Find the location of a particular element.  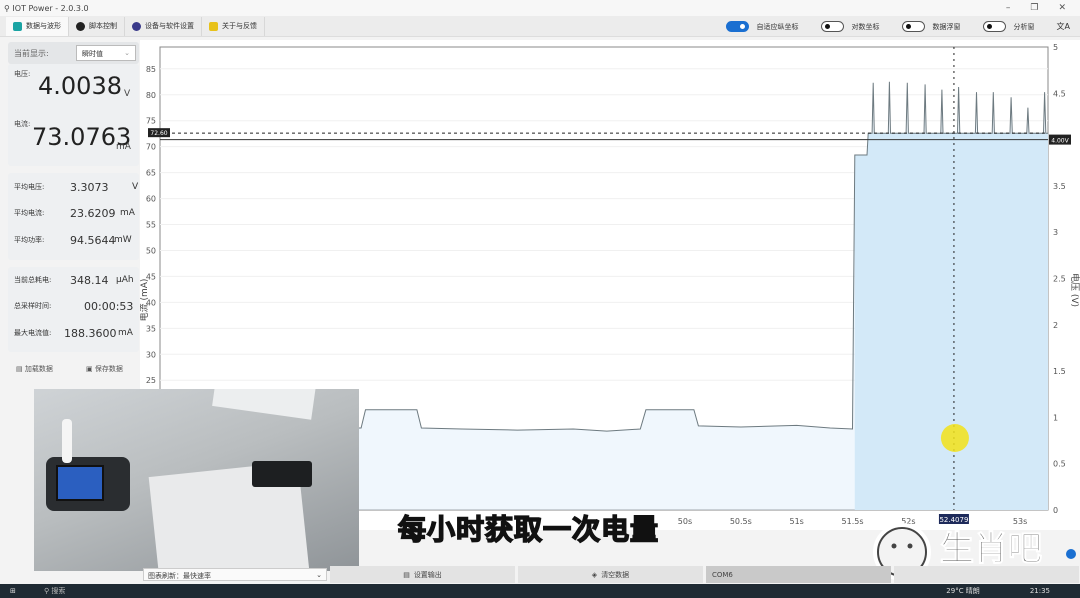

stat-value: 3.3073 is located at coordinates (89, 187).